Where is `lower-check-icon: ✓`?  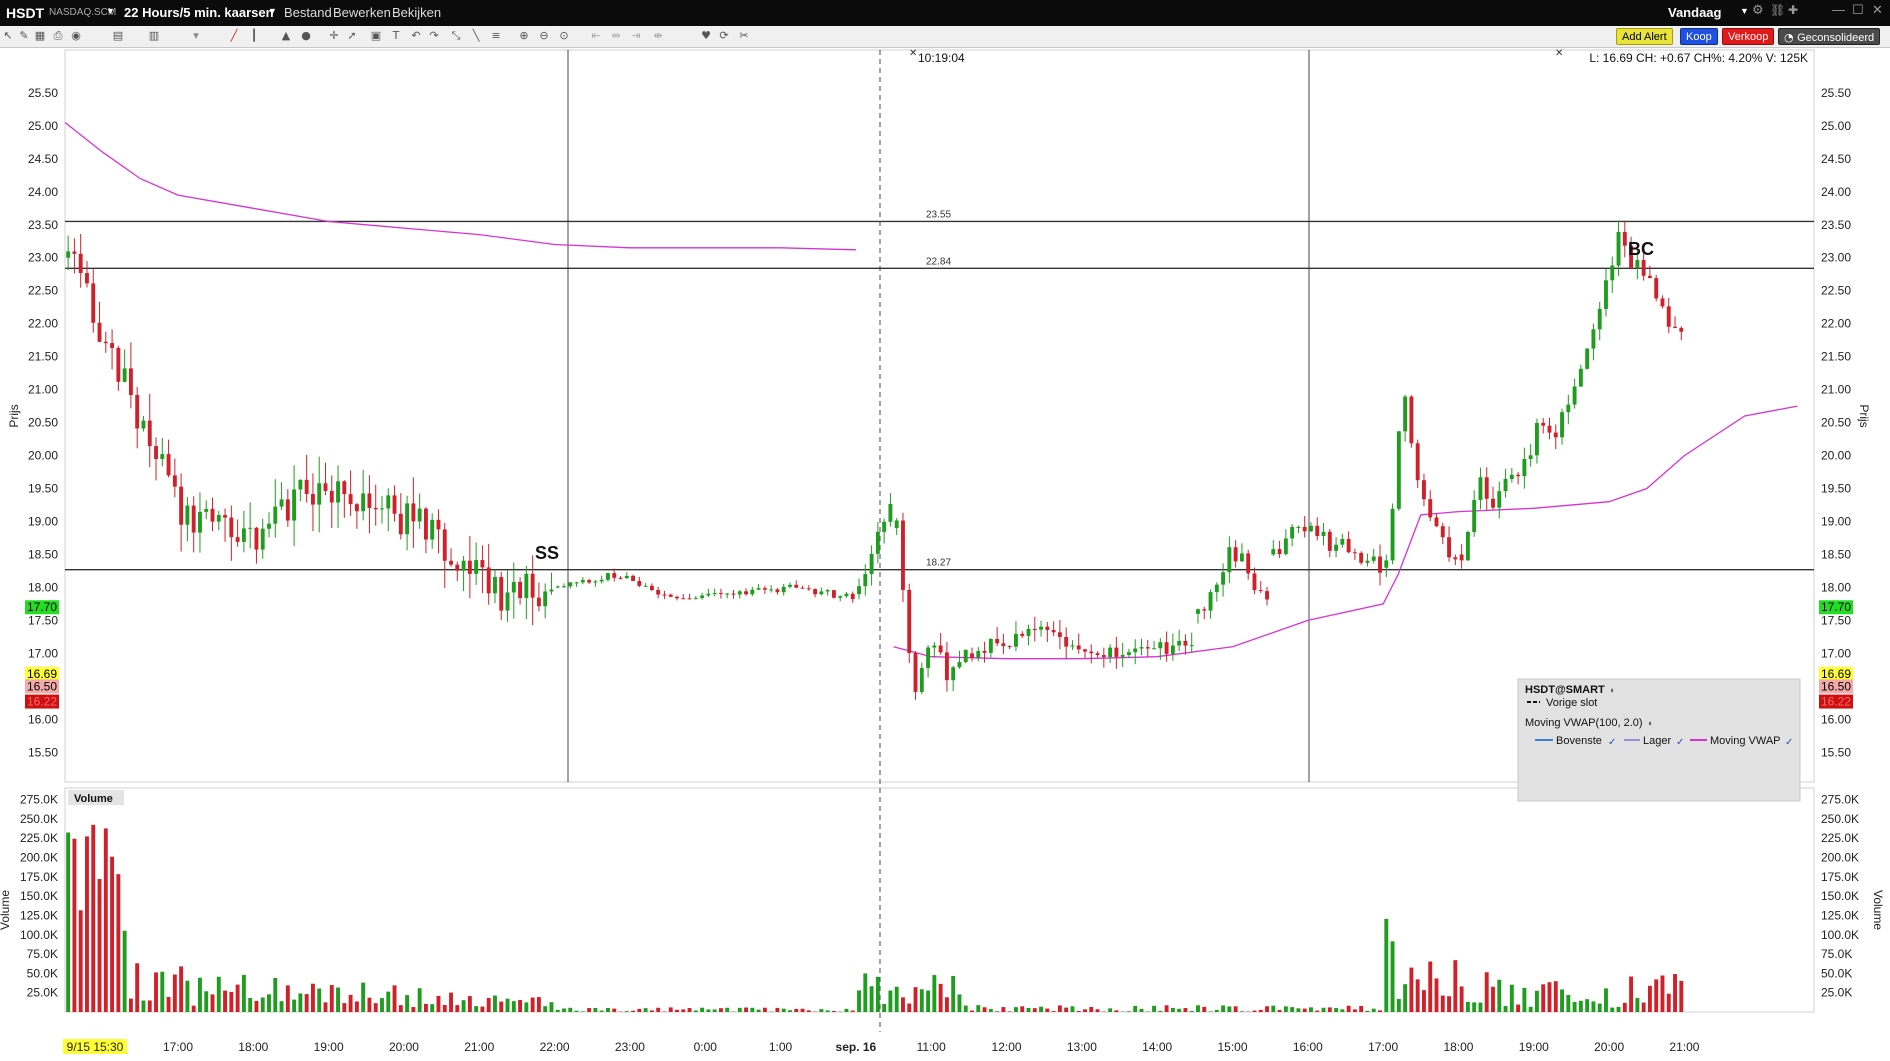 lower-check-icon: ✓ is located at coordinates (1680, 742).